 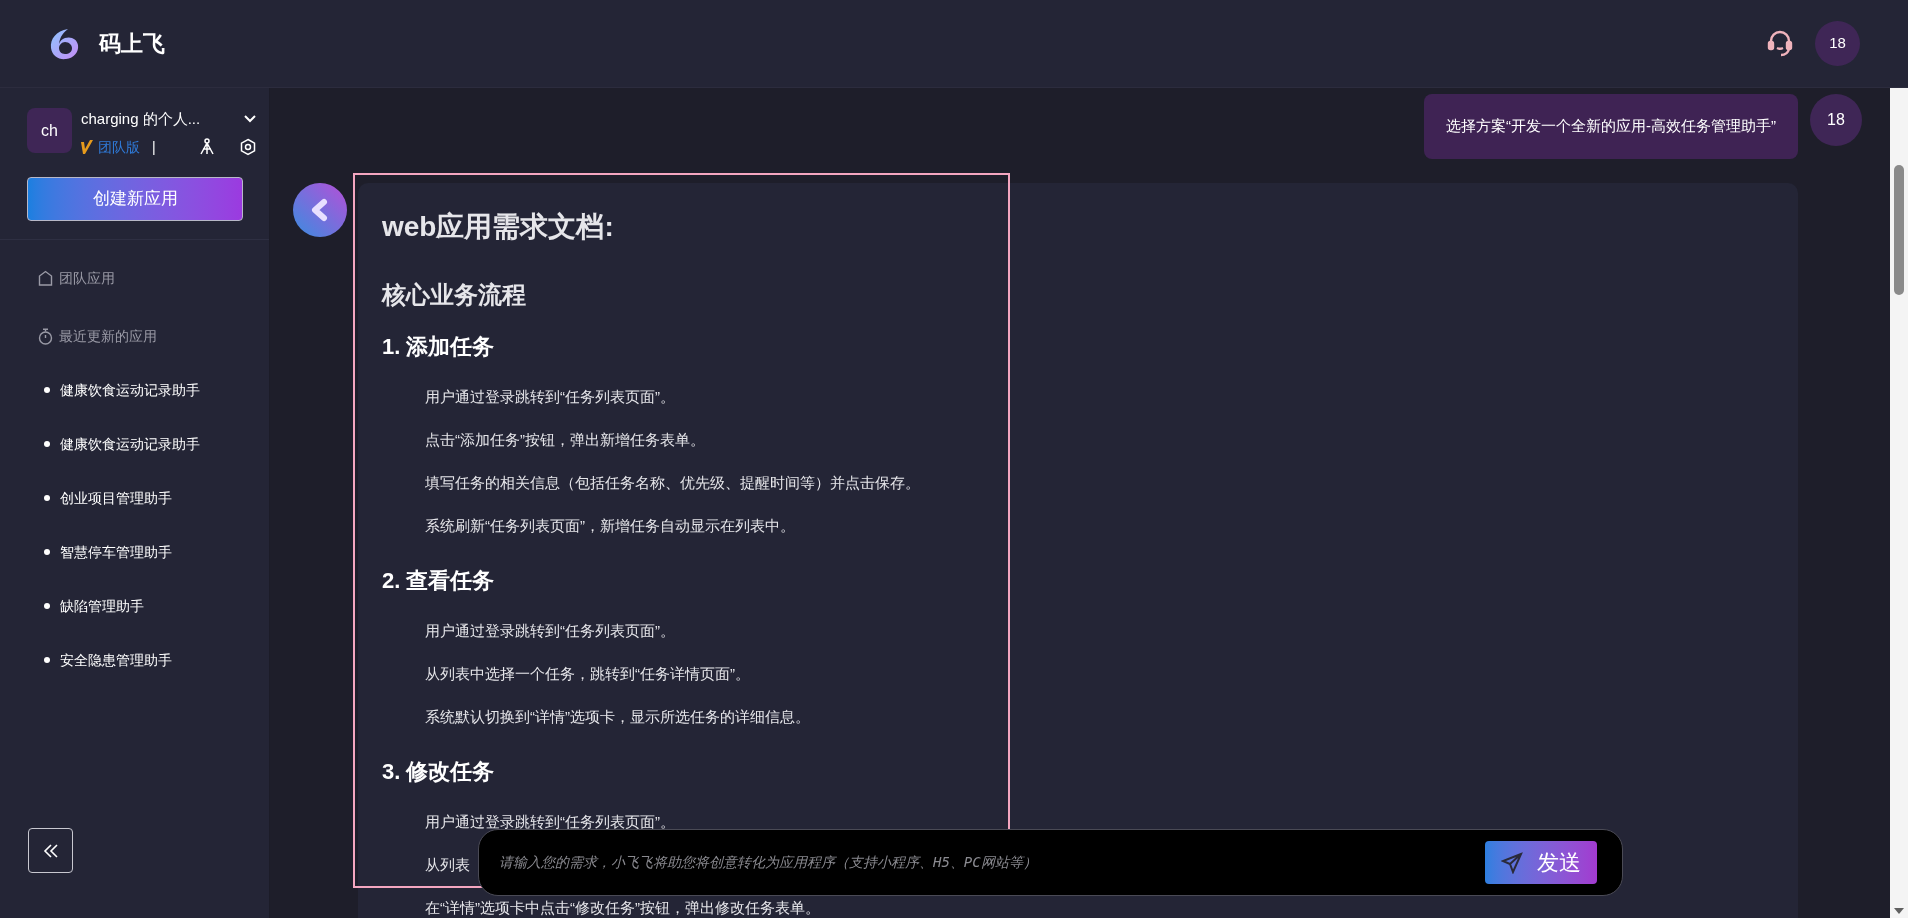 I want to click on send-icon, so click(x=1512, y=862).